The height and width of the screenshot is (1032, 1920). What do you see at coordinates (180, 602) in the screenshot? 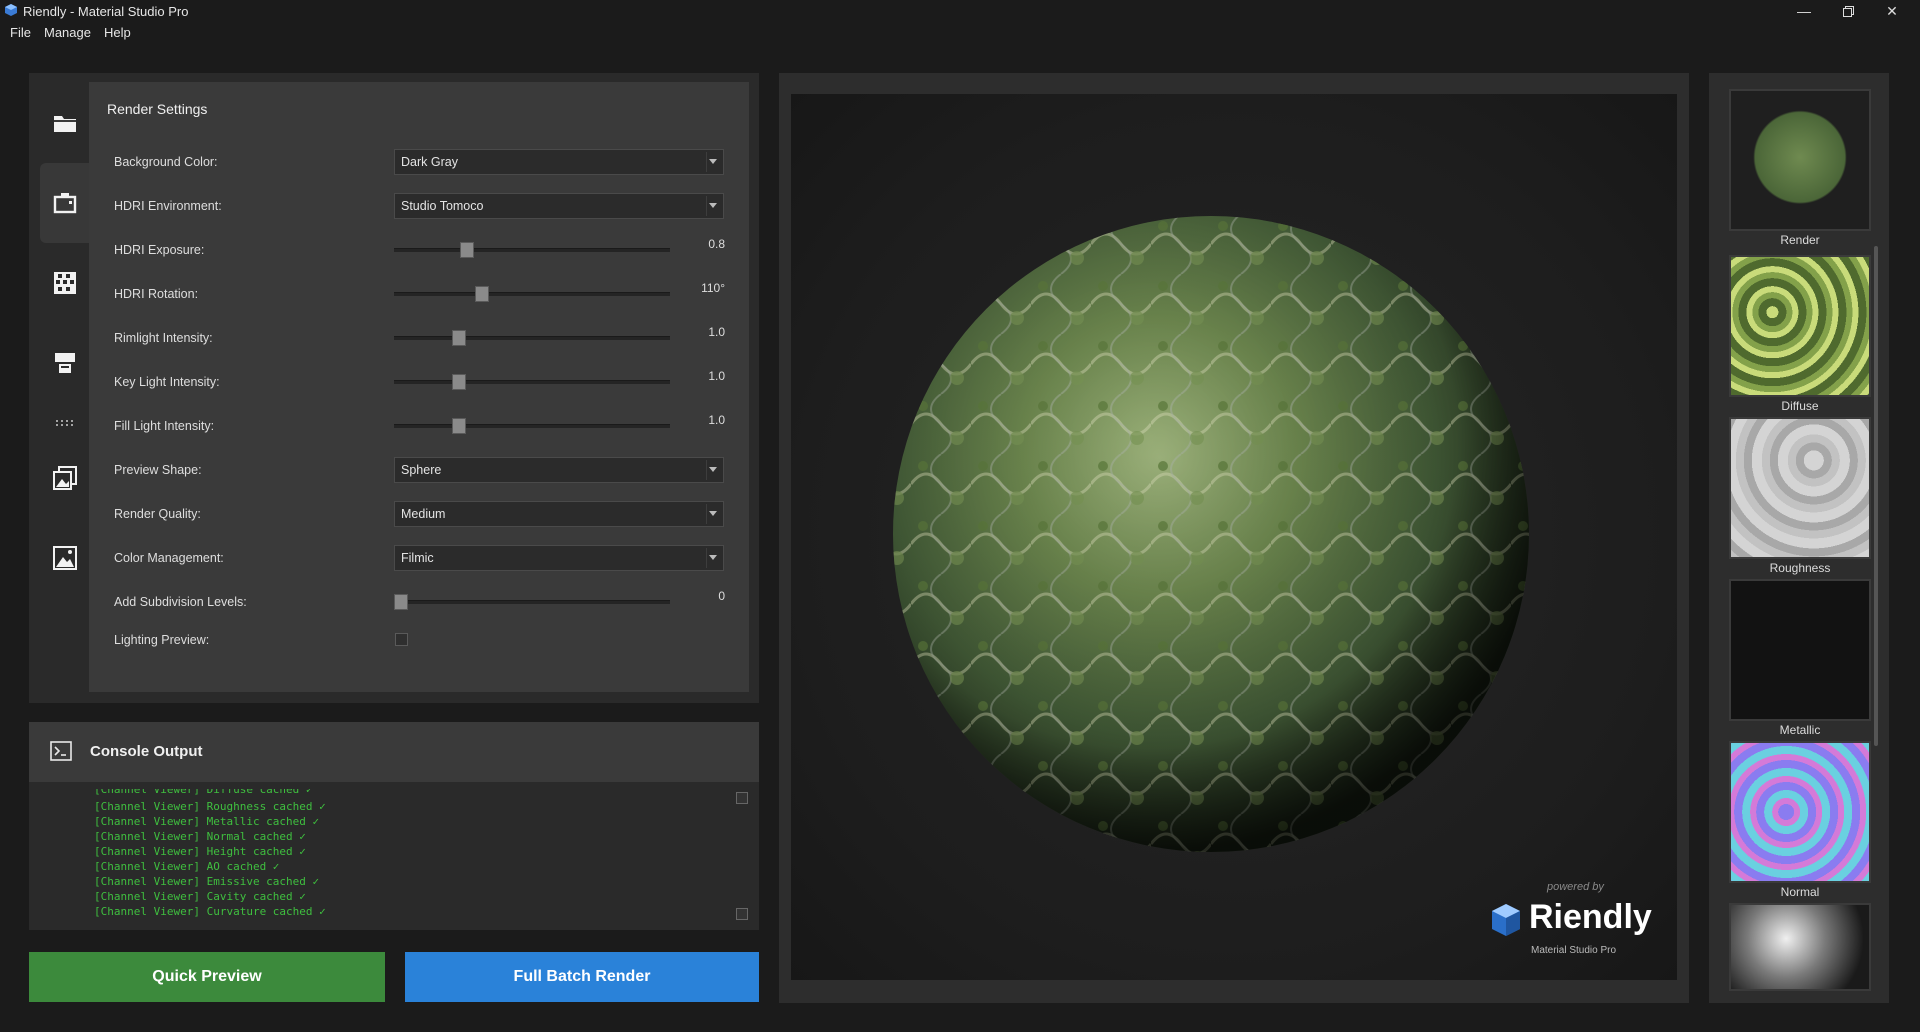
I see `subdivision-levels-label: Add Subdivision Levels:` at bounding box center [180, 602].